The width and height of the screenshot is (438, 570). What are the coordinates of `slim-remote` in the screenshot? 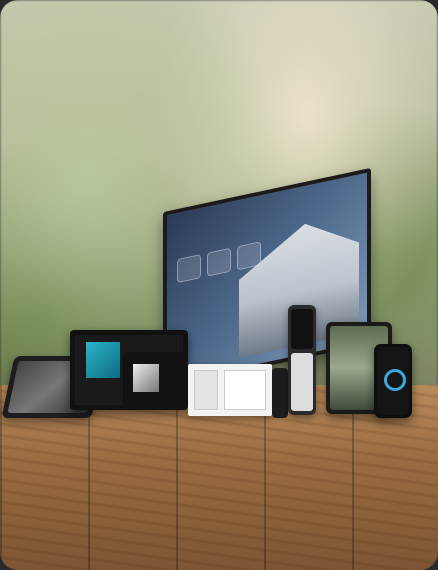 It's located at (302, 360).